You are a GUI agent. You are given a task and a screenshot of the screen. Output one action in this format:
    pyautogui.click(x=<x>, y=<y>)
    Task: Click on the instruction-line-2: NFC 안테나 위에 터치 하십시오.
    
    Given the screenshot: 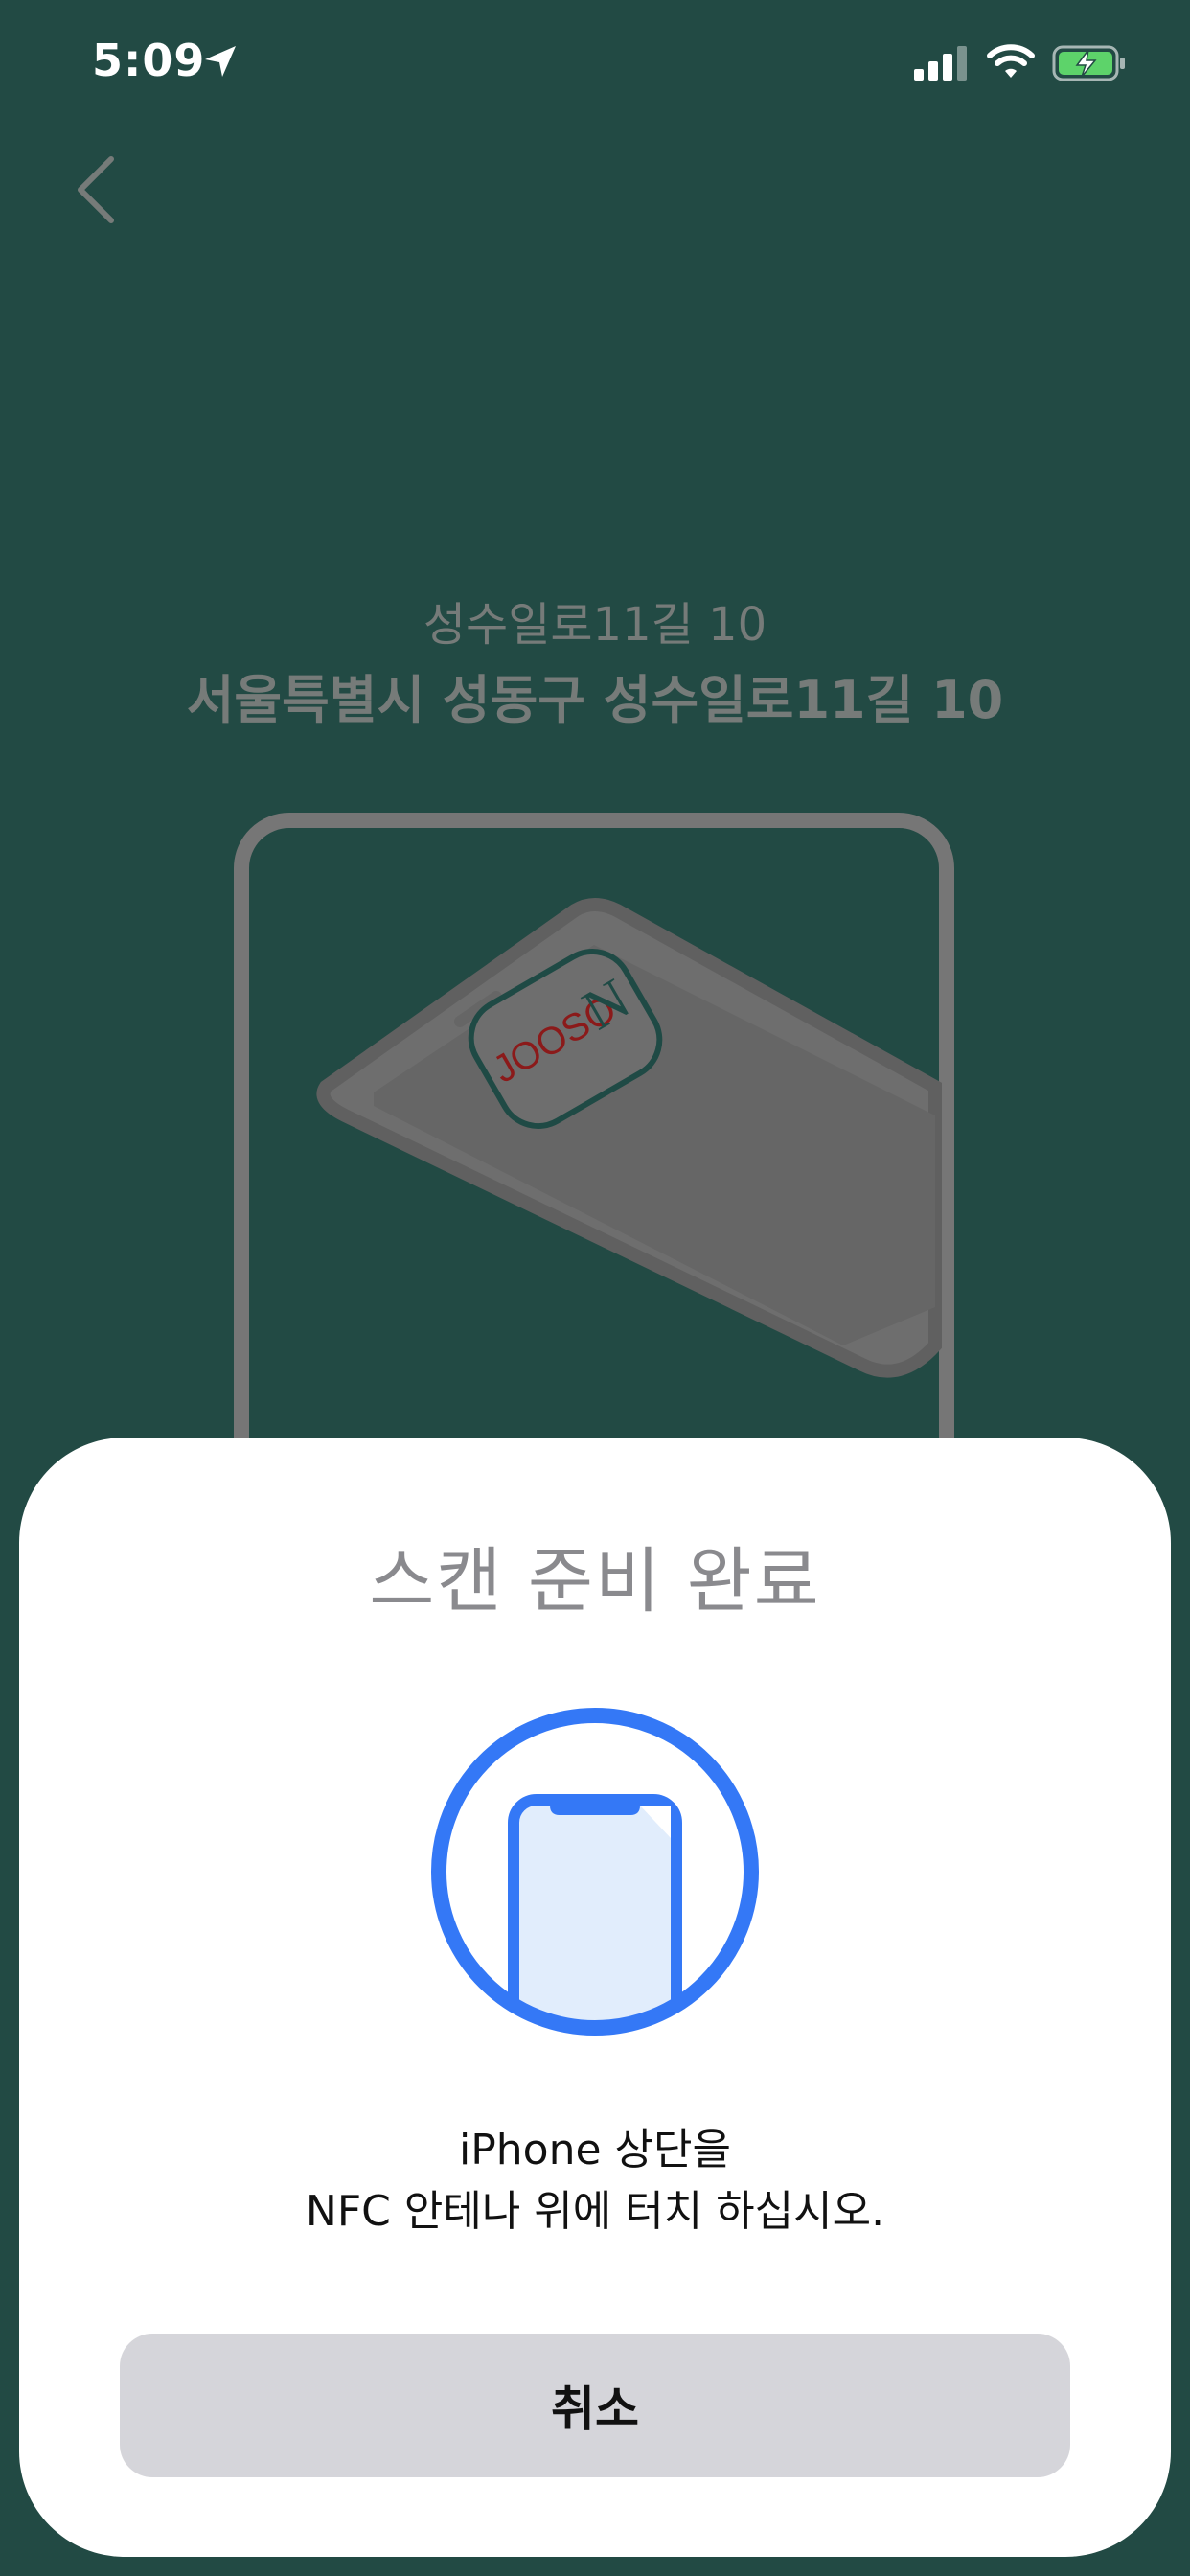 What is the action you would take?
    pyautogui.click(x=595, y=2211)
    